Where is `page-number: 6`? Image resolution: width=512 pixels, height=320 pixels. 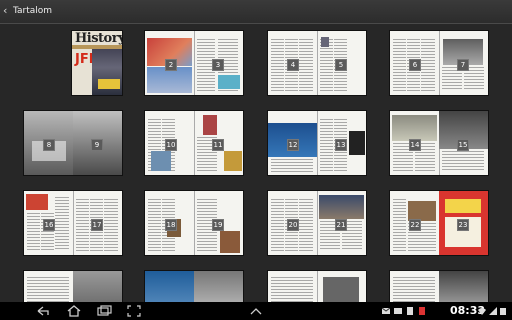
page-number: 6 is located at coordinates (415, 65).